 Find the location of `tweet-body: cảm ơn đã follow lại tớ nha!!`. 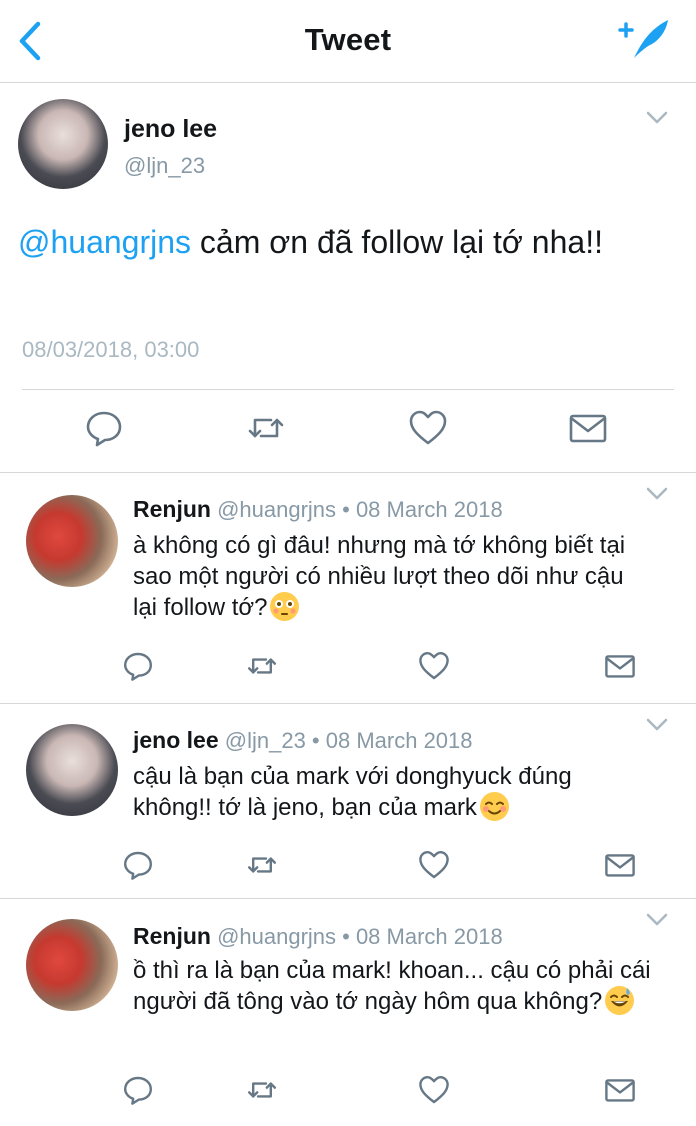

tweet-body: cảm ơn đã follow lại tớ nha!! is located at coordinates (397, 242).